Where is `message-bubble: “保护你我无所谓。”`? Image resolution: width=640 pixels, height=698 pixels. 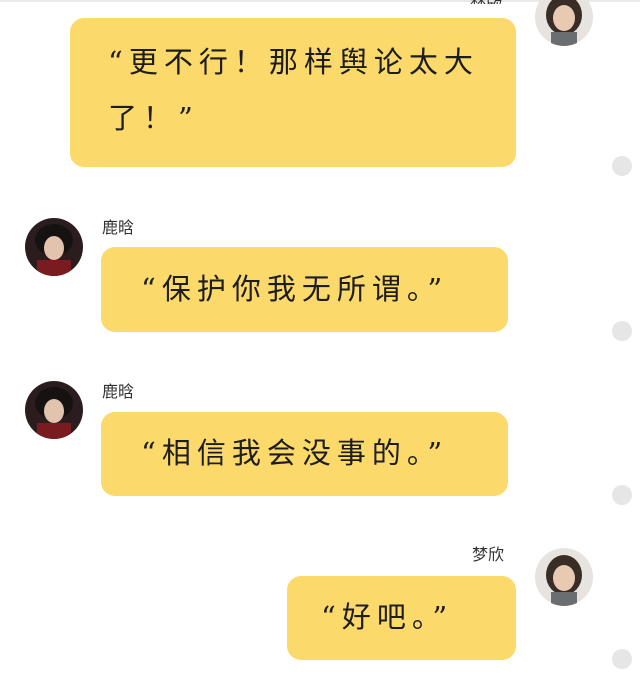 message-bubble: “保护你我无所谓。” is located at coordinates (304, 289).